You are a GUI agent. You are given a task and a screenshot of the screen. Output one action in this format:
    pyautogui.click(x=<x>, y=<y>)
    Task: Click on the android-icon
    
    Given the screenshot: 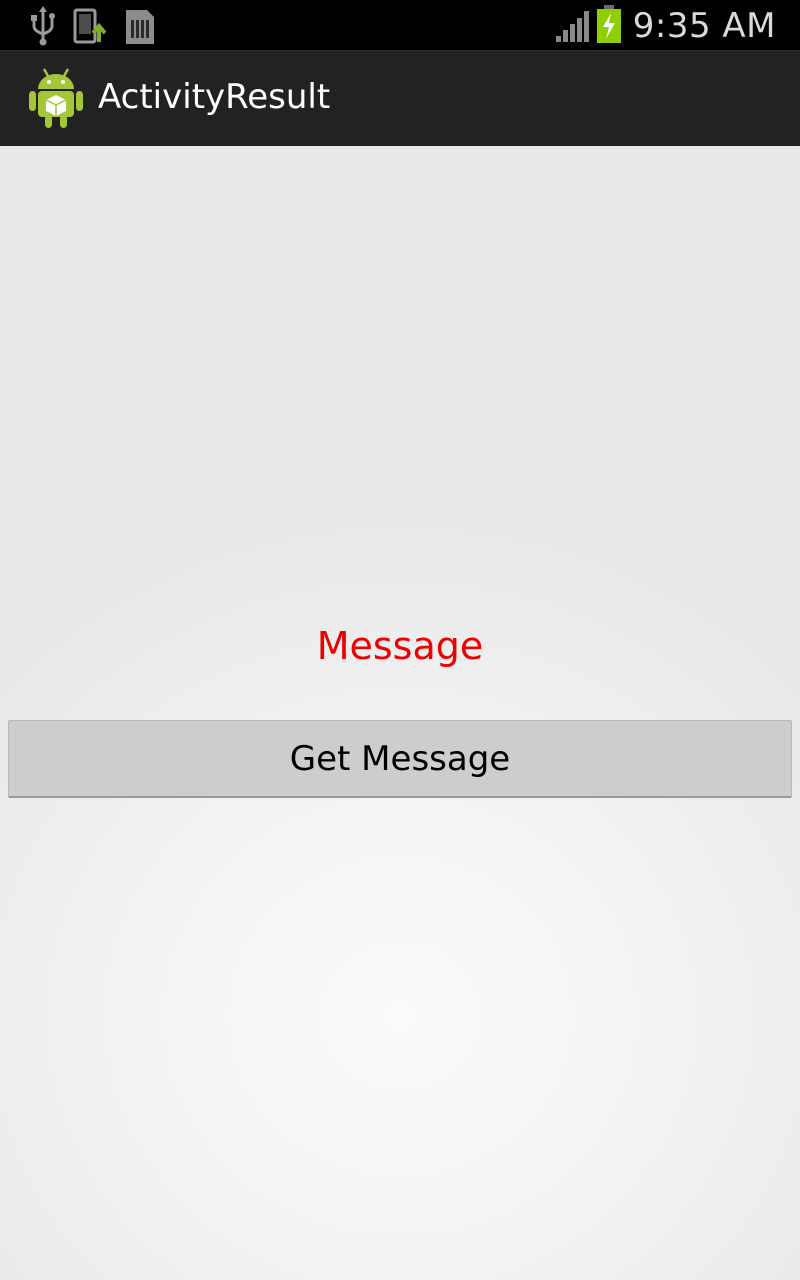 What is the action you would take?
    pyautogui.click(x=56, y=98)
    